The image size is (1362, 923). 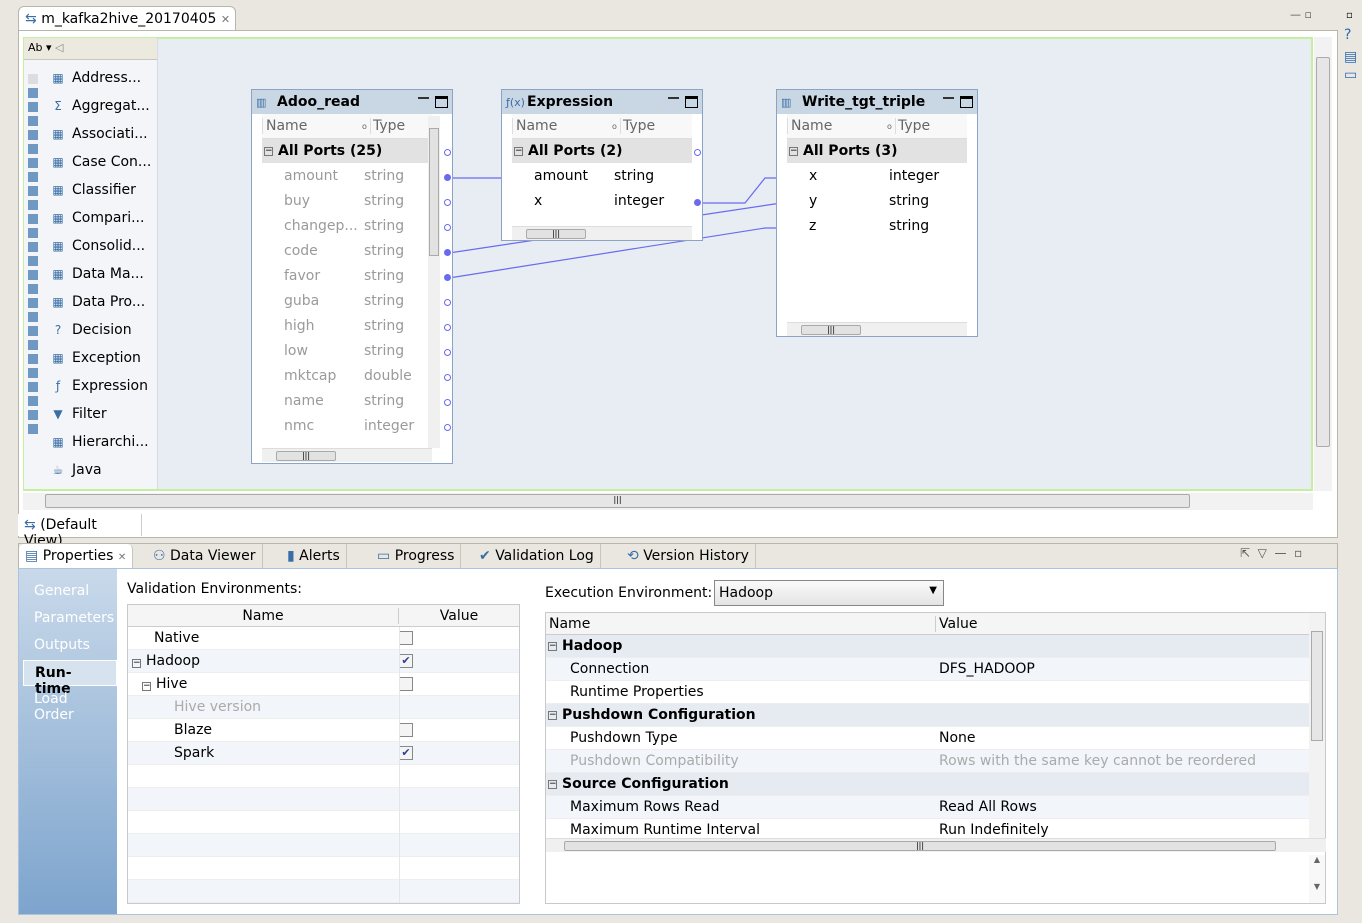 What do you see at coordinates (323, 638) in the screenshot?
I see `validation-row: Native` at bounding box center [323, 638].